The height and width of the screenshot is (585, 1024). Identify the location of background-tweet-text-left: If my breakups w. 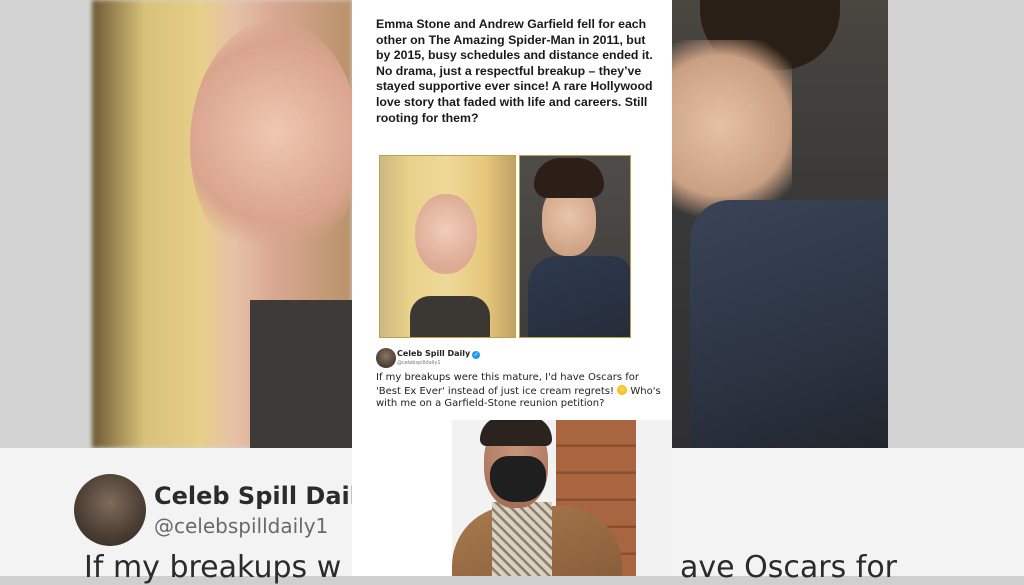
(213, 567).